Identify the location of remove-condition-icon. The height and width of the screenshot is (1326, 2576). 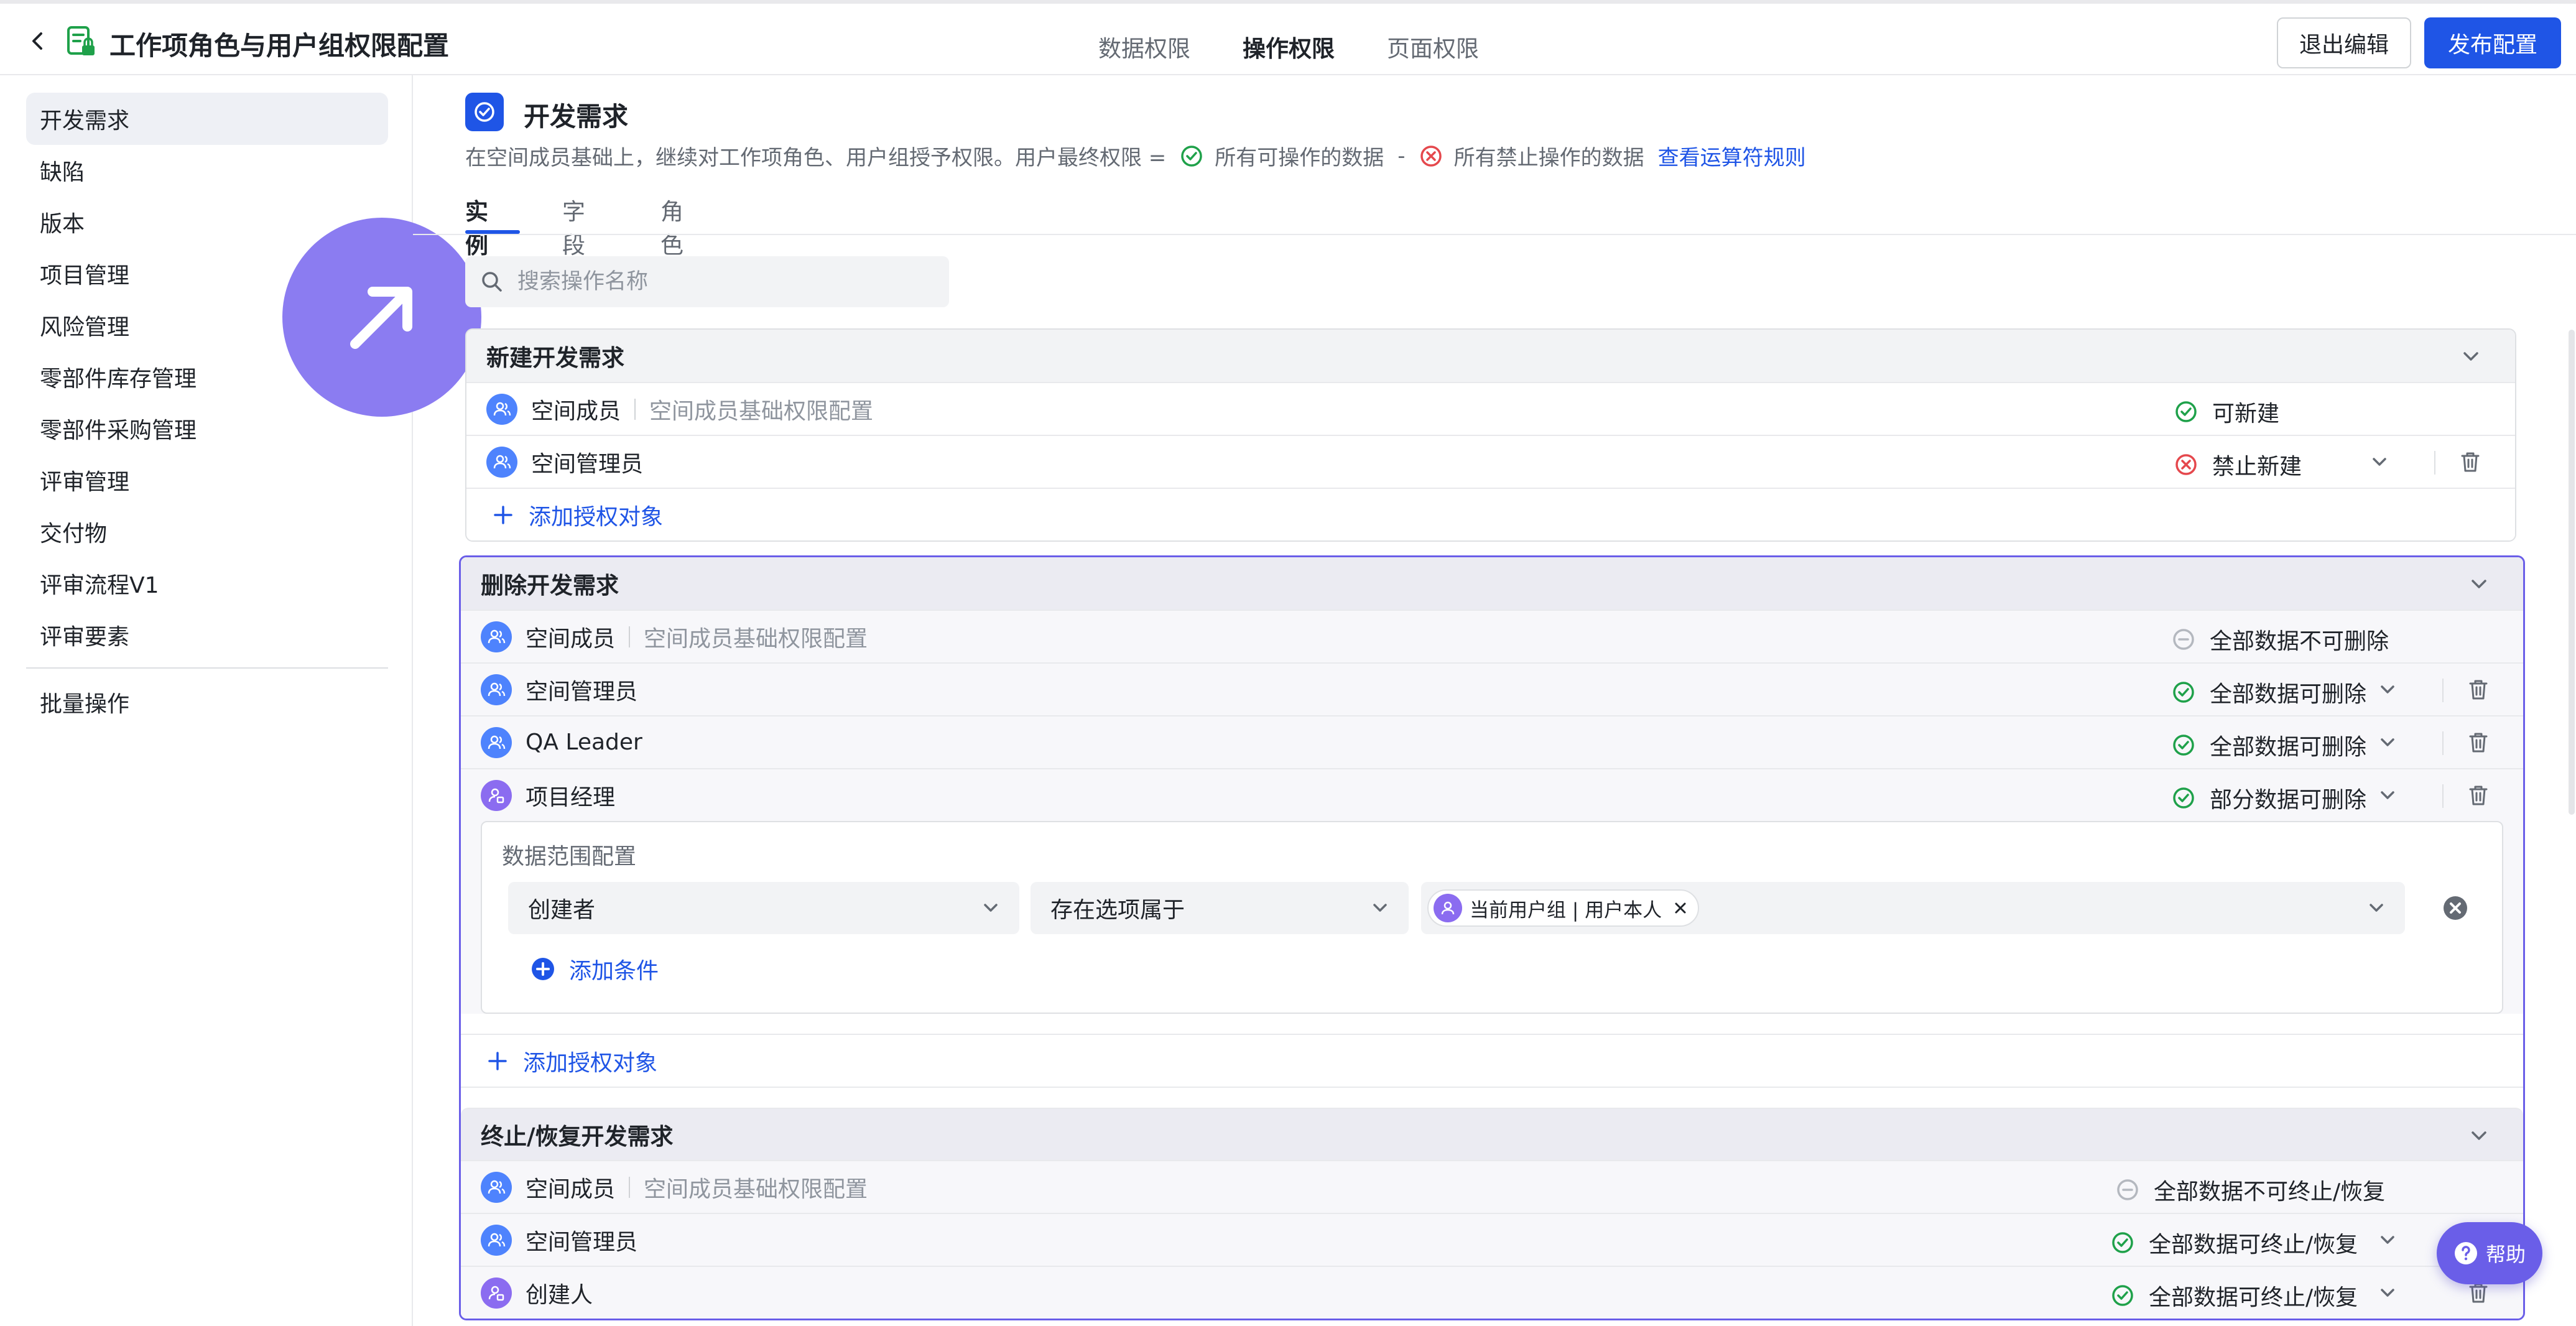
(2455, 908).